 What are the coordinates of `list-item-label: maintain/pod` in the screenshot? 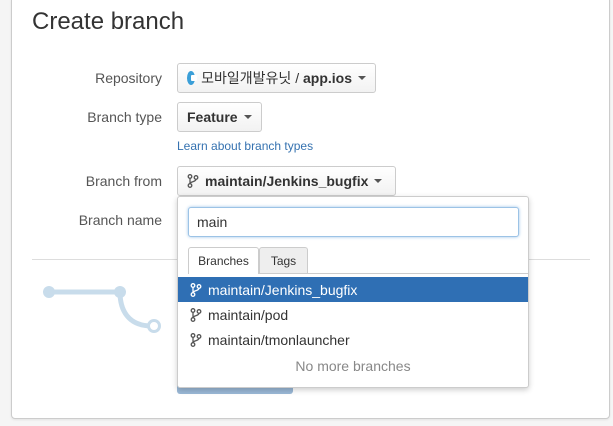 It's located at (248, 314).